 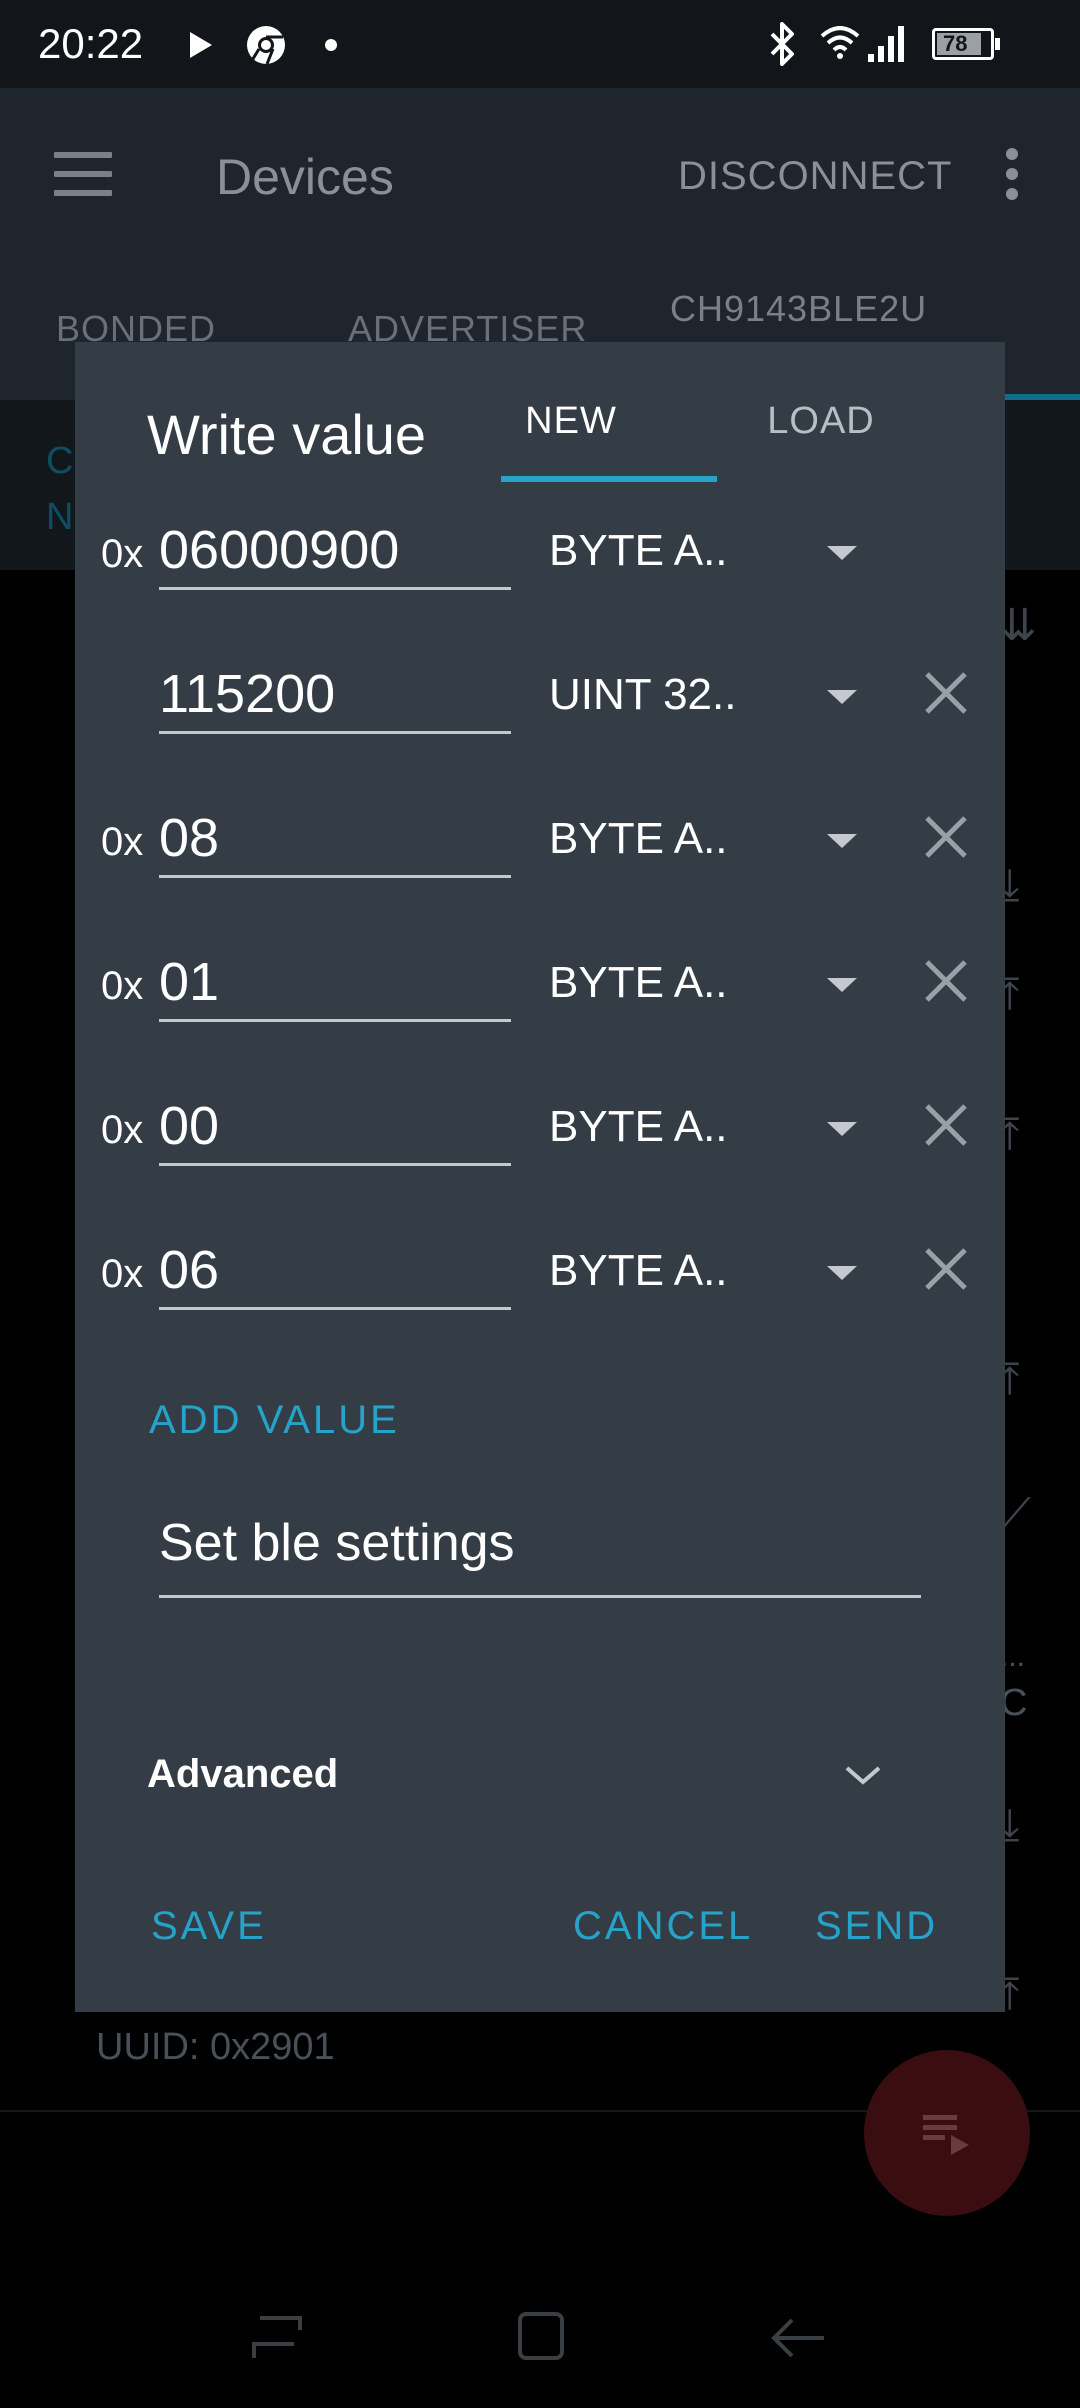 What do you see at coordinates (272, 2047) in the screenshot?
I see `uuid-value: 0x2901` at bounding box center [272, 2047].